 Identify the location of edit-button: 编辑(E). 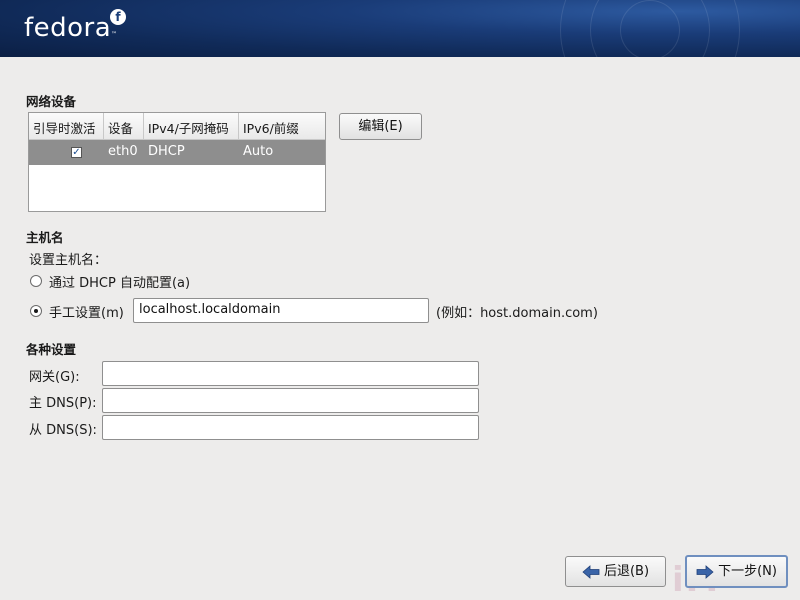
(380, 126).